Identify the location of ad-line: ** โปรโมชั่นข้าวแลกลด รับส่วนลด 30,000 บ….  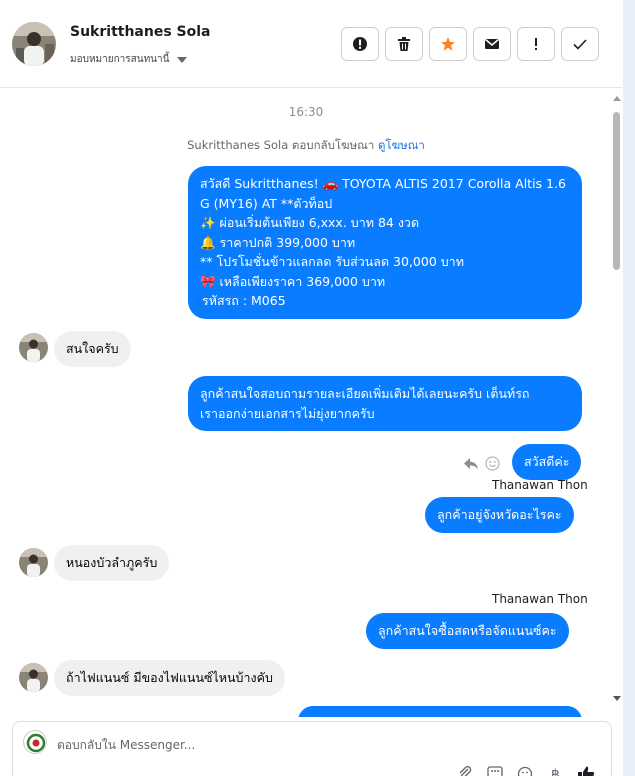
(332, 261).